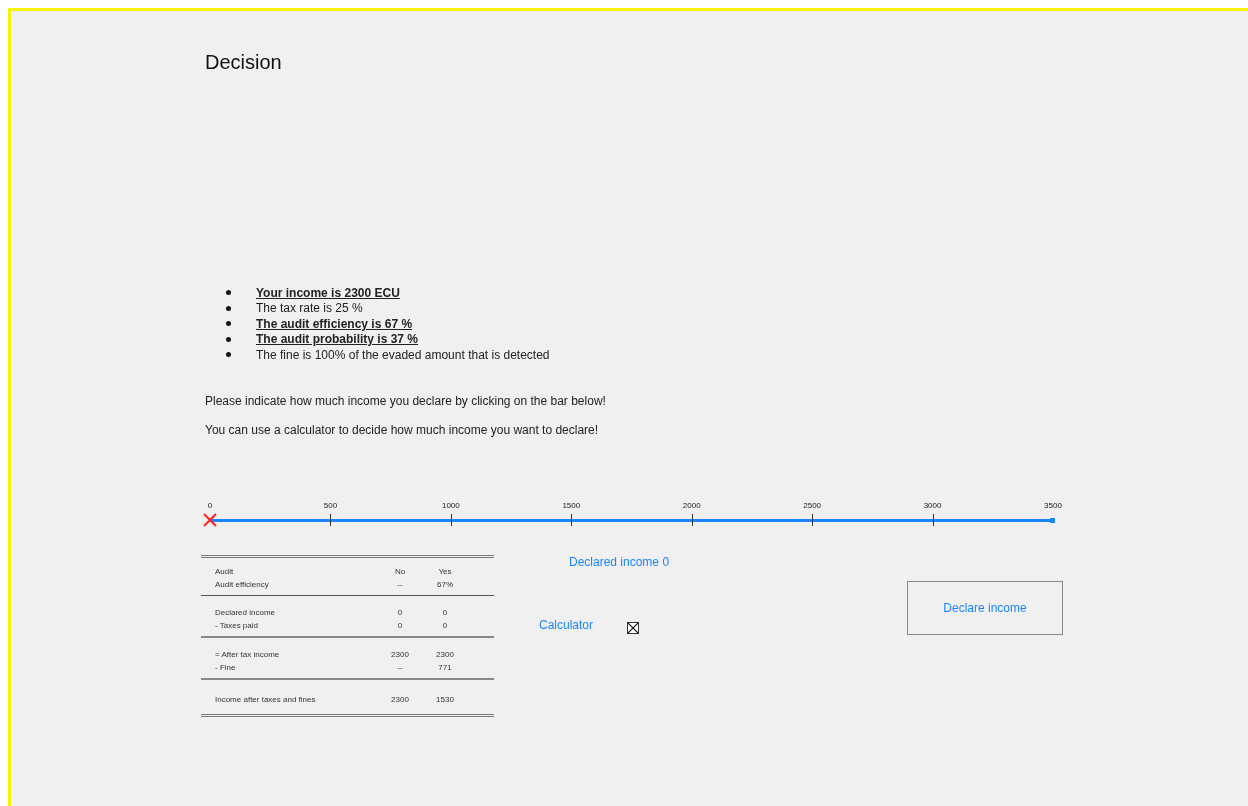 Image resolution: width=1248 pixels, height=806 pixels. Describe the element at coordinates (812, 505) in the screenshot. I see `tick-label: 2500` at that location.